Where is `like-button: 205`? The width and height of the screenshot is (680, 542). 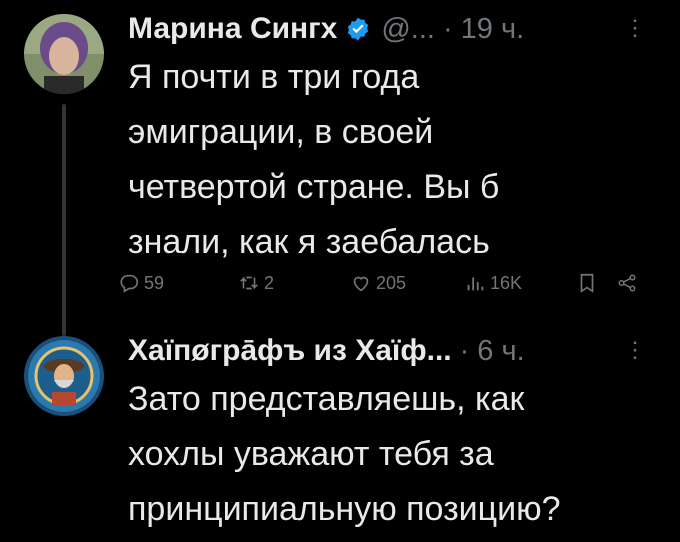 like-button: 205 is located at coordinates (378, 283).